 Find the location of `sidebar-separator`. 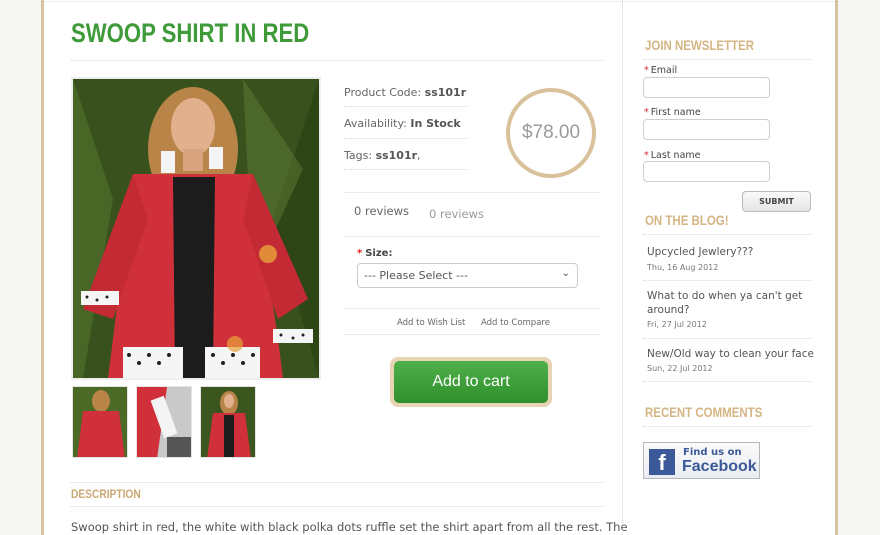

sidebar-separator is located at coordinates (622, 267).